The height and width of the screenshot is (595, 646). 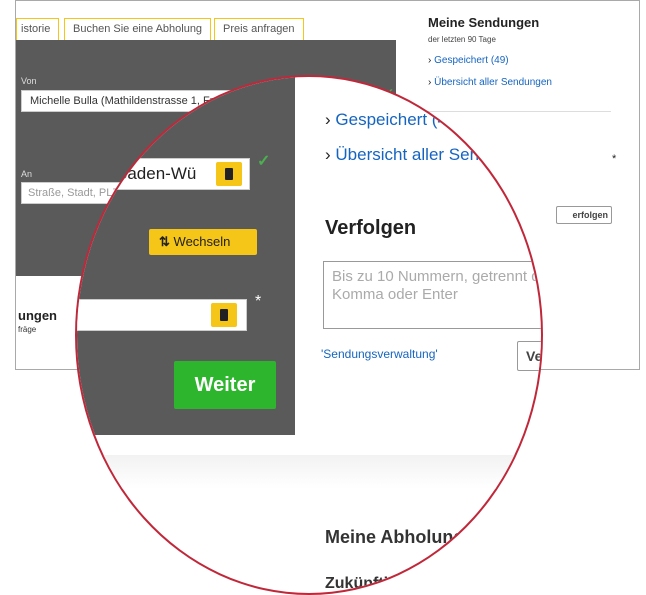 I want to click on tab-preis: Preis anfragen, so click(x=259, y=29).